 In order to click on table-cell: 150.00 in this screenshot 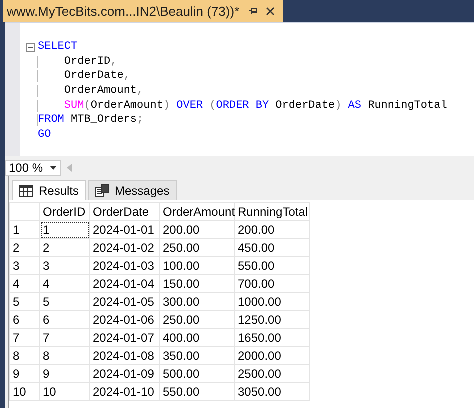, I will do `click(197, 283)`.